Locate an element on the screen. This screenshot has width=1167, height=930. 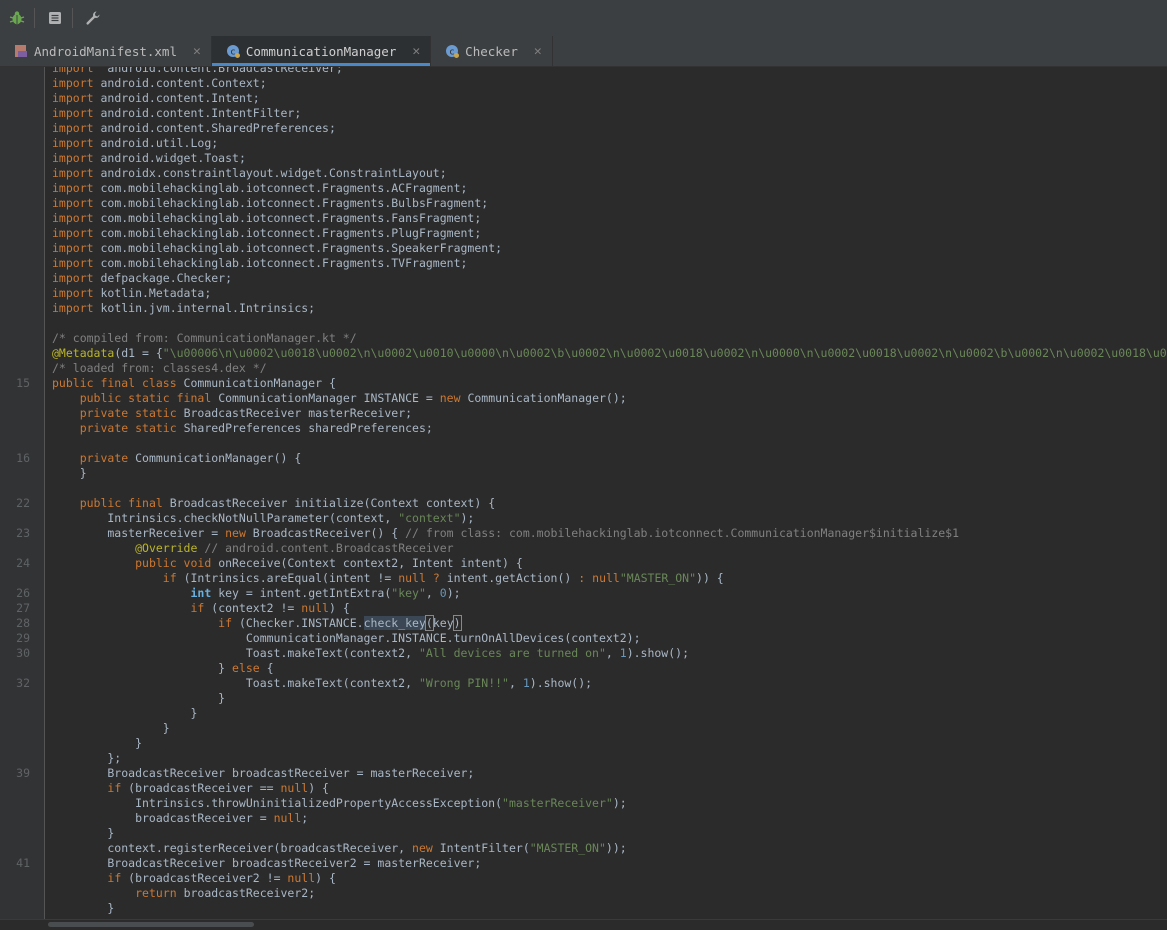
code-token: android.widget.Toast; is located at coordinates (169, 158).